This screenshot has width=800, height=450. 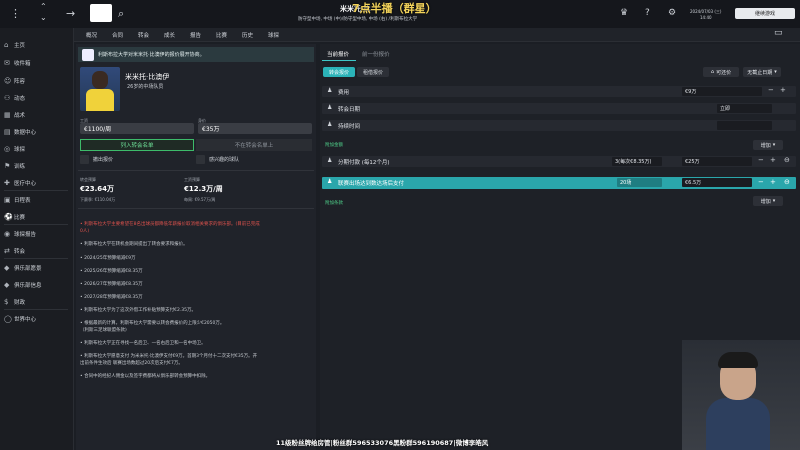 I want to click on sidebar-item-inbox: ✉ 收件箱, so click(x=17, y=63).